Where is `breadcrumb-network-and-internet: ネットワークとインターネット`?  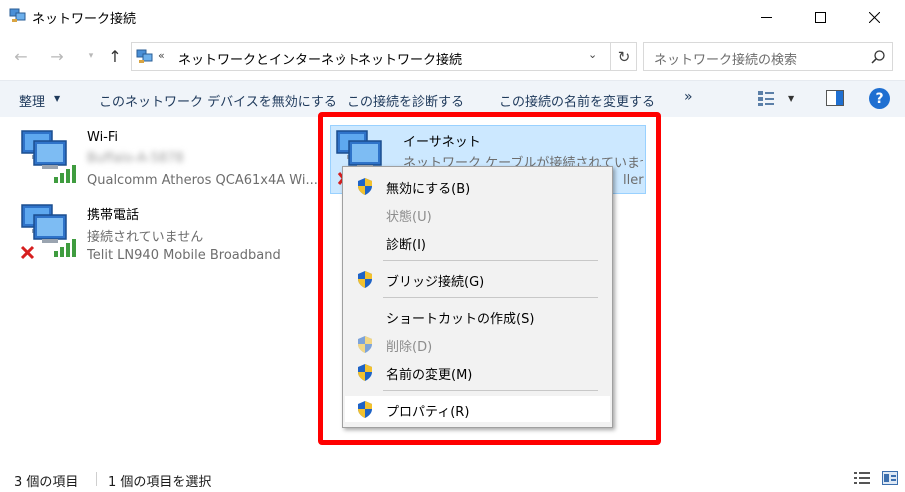 breadcrumb-network-and-internet: ネットワークとインターネット is located at coordinates (269, 58).